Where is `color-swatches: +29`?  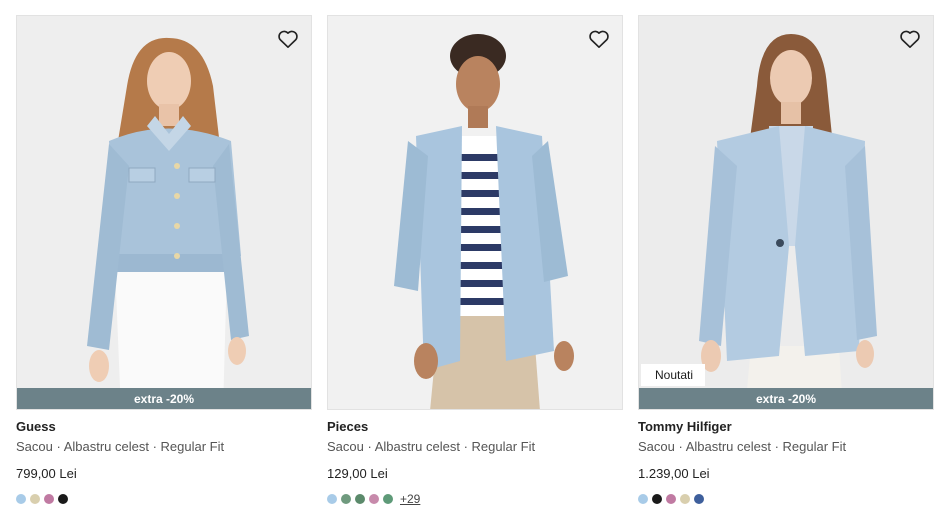 color-swatches: +29 is located at coordinates (475, 499).